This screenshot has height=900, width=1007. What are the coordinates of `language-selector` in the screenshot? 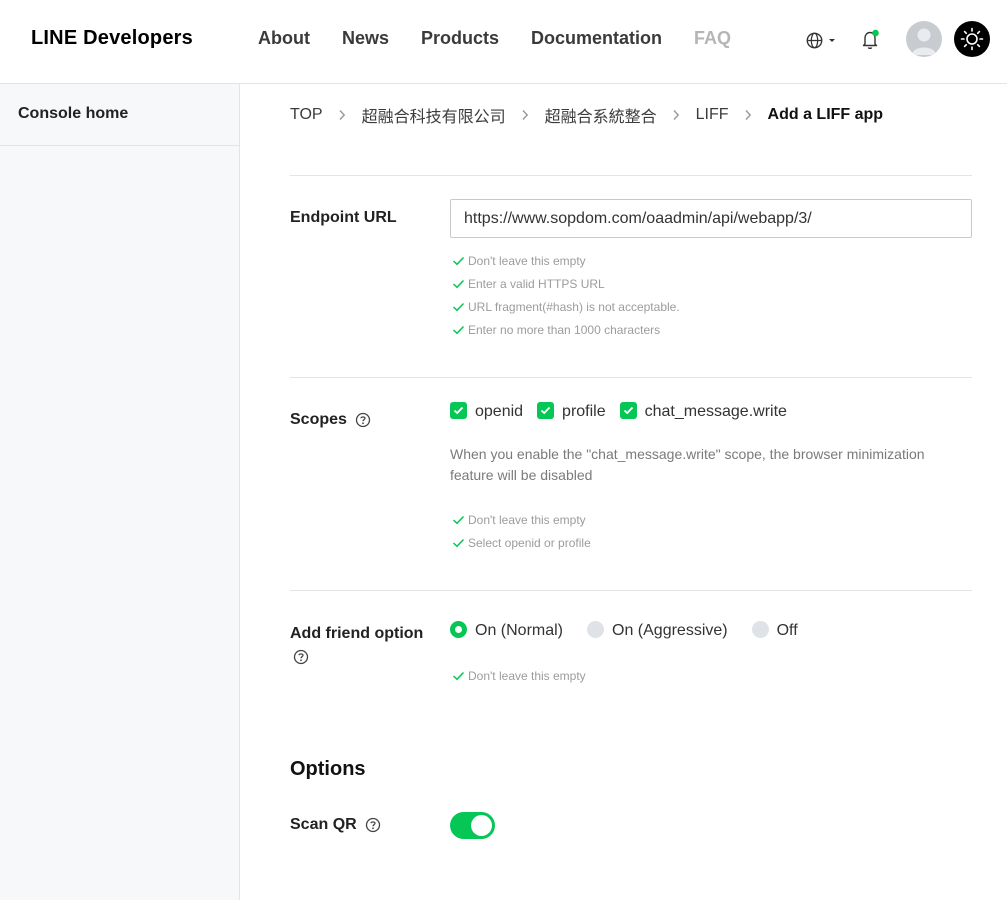 It's located at (822, 40).